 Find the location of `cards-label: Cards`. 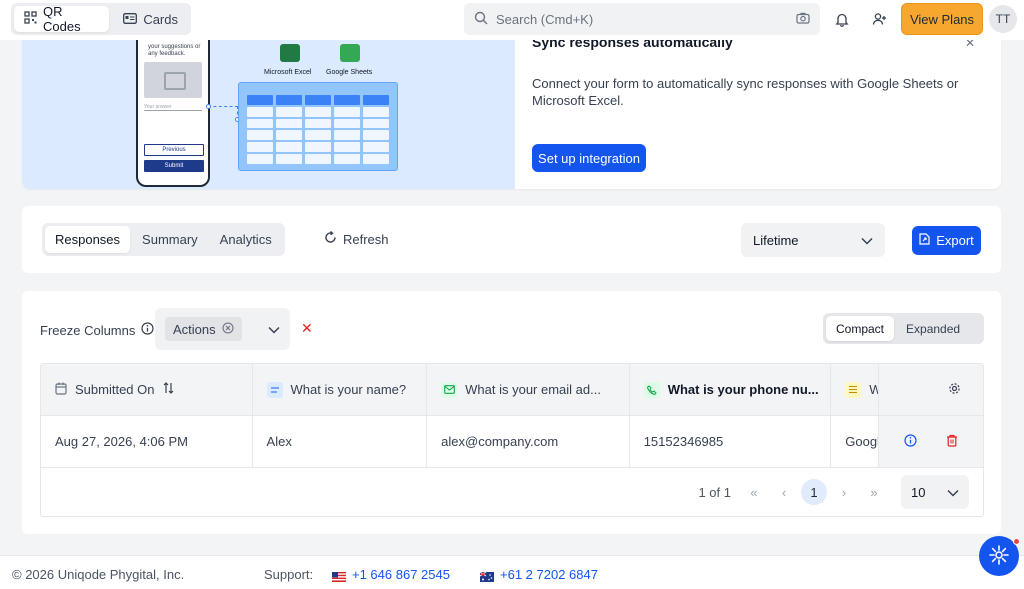

cards-label: Cards is located at coordinates (160, 19).